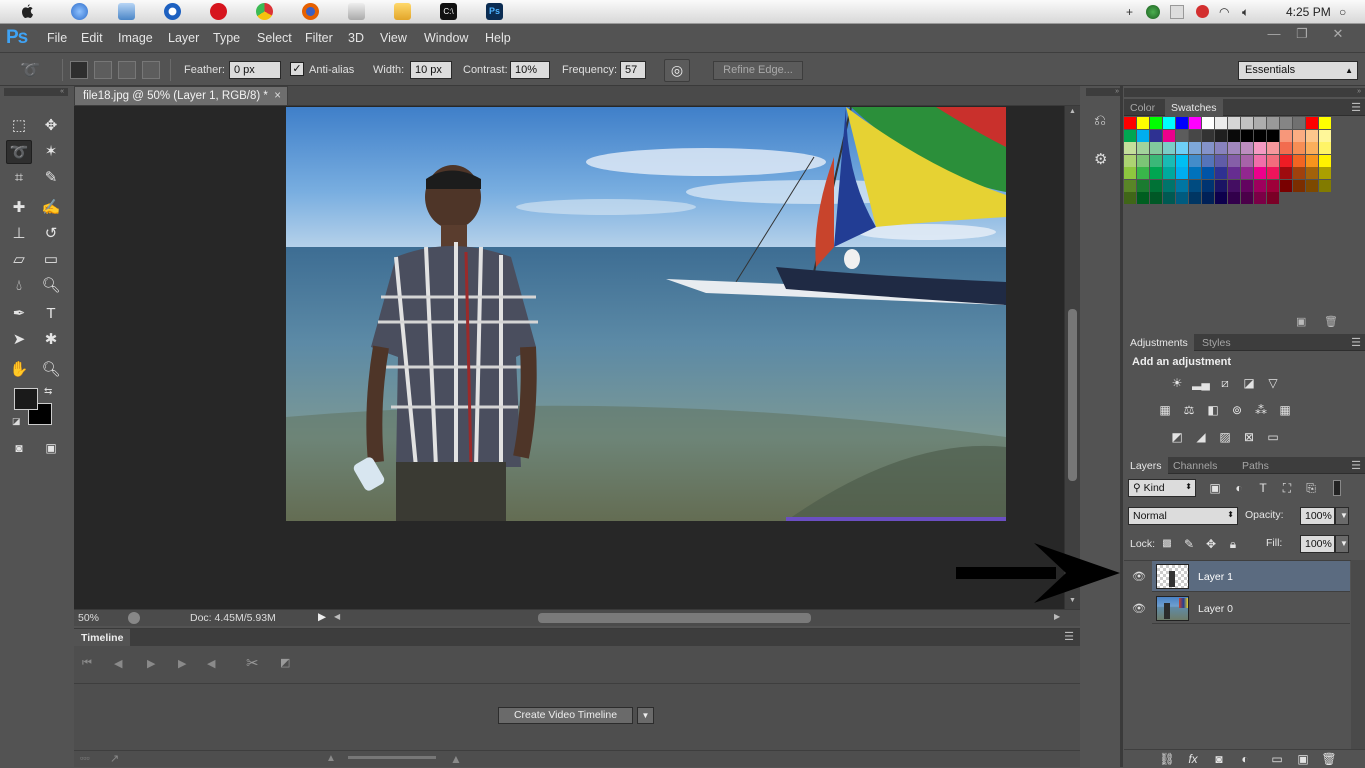 The width and height of the screenshot is (1365, 768). What do you see at coordinates (127, 70) in the screenshot?
I see `subtract-selection-icon` at bounding box center [127, 70].